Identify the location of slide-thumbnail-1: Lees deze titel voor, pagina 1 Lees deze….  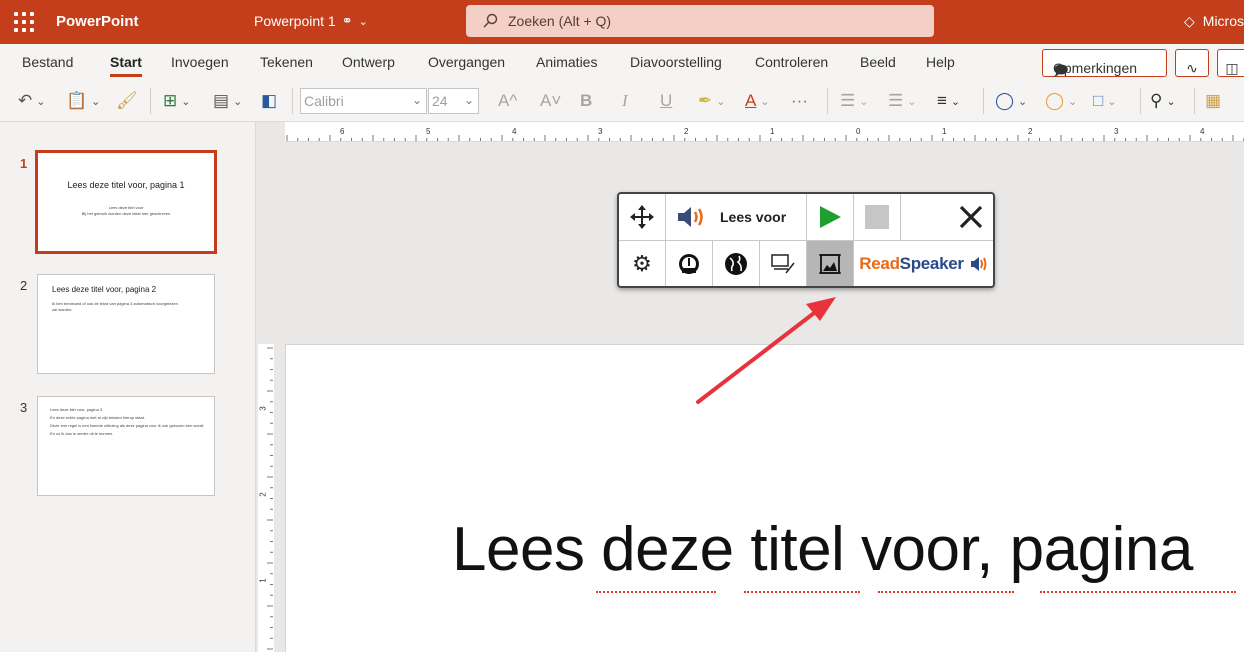
(126, 202).